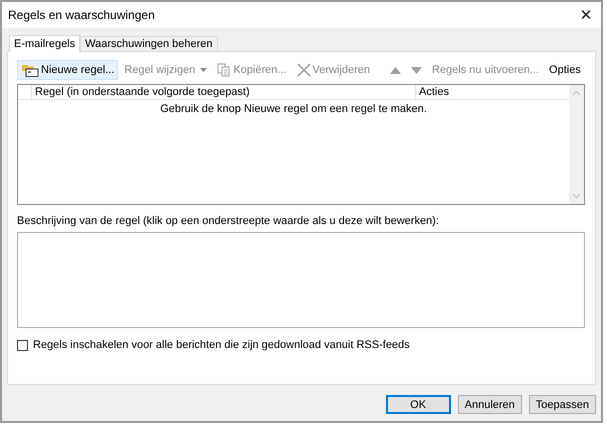 This screenshot has width=607, height=427. Describe the element at coordinates (576, 196) in the screenshot. I see `scroll-down-icon` at that location.